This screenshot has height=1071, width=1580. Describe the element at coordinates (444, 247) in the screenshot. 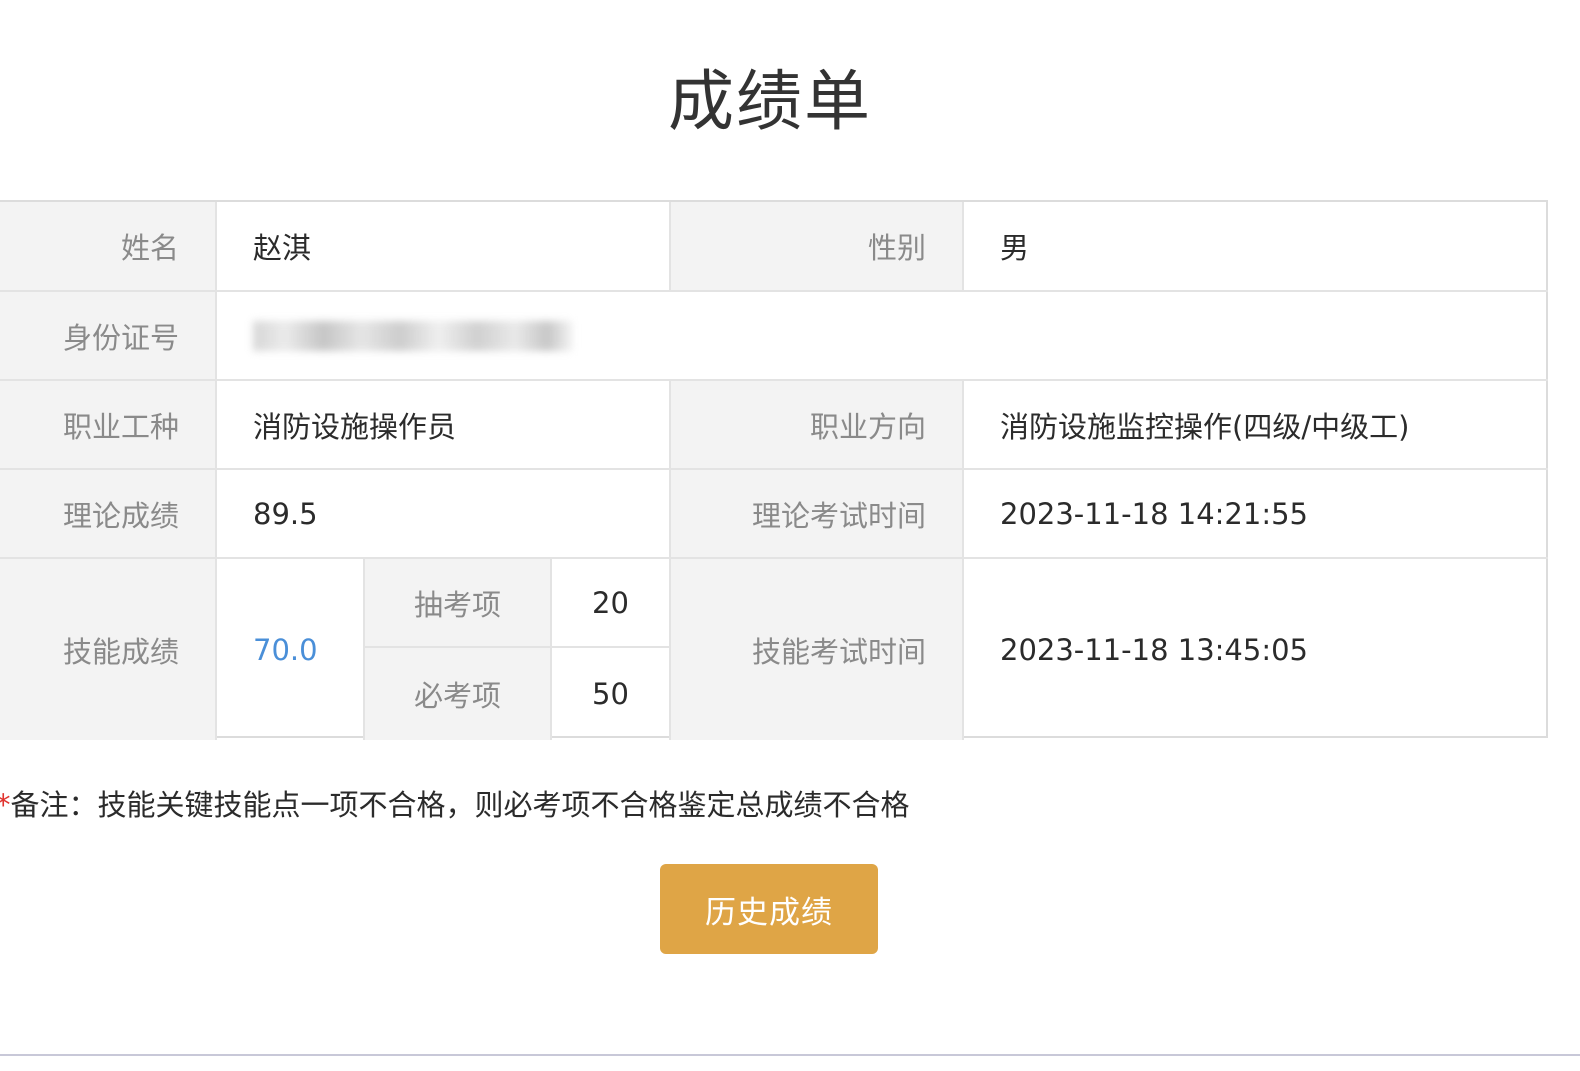

I see `name-value: 赵淇` at that location.